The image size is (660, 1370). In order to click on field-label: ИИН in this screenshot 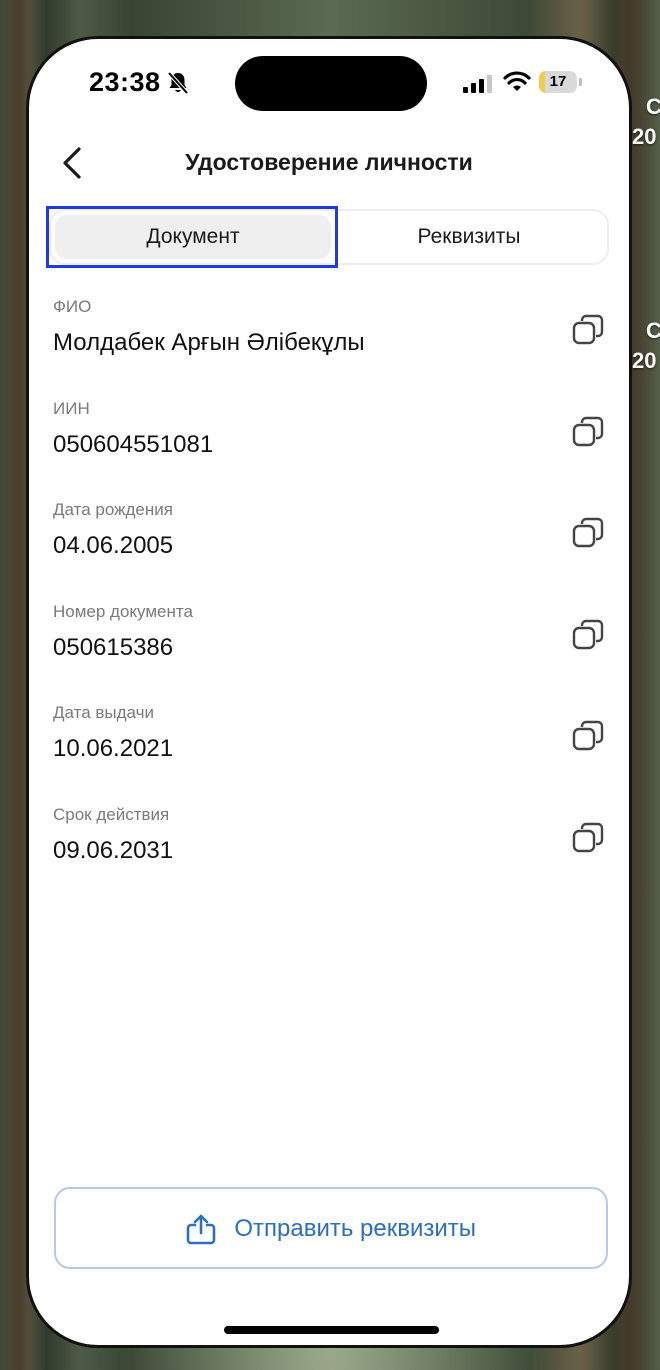, I will do `click(71, 408)`.